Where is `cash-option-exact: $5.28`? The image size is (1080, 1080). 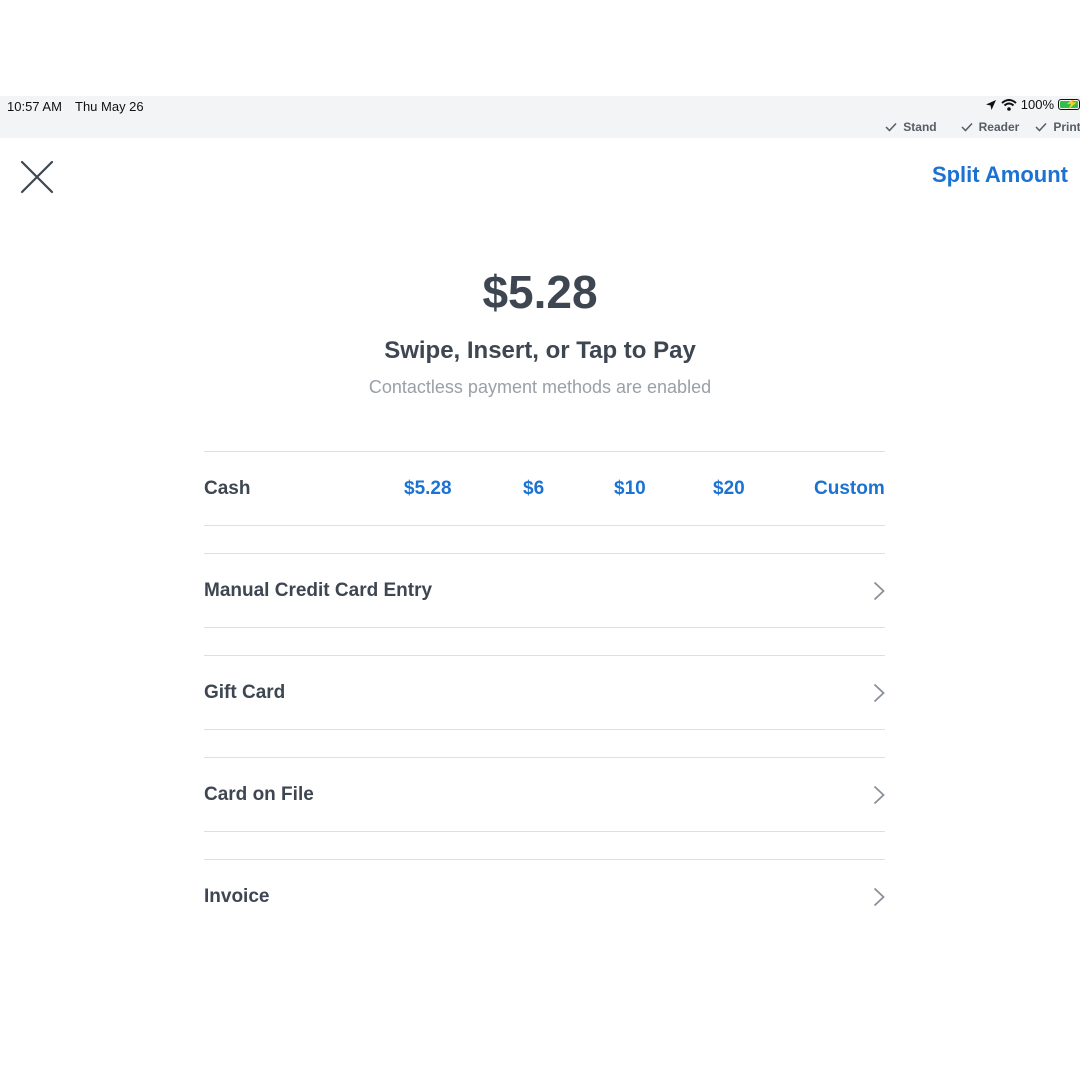 cash-option-exact: $5.28 is located at coordinates (428, 489).